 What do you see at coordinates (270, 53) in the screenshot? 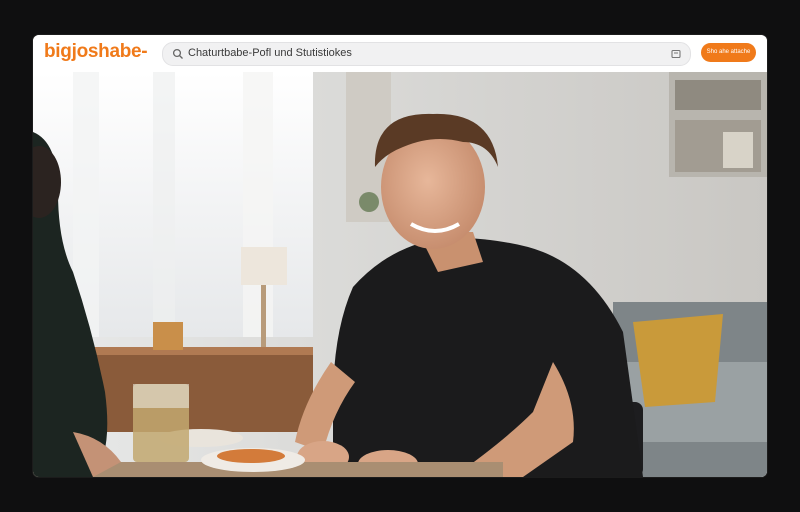
I see `search-input: Chaturtbabe-Pofl und Stutistiokes` at bounding box center [270, 53].